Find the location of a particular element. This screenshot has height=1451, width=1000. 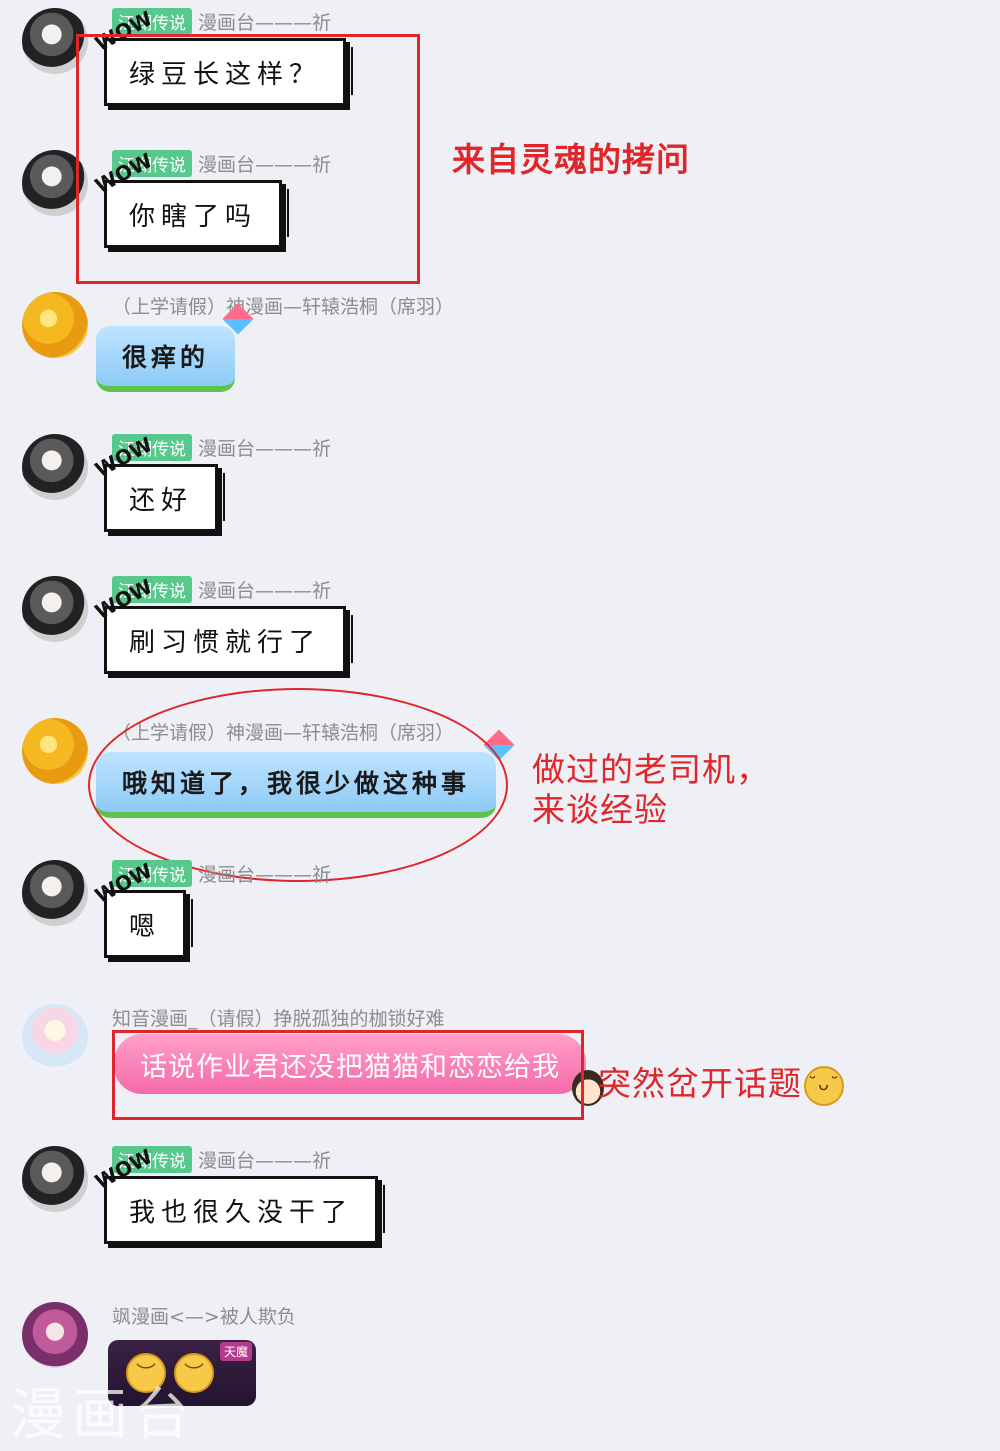

message-bubble: WOW 我也很久没干了 is located at coordinates (238, 1194).